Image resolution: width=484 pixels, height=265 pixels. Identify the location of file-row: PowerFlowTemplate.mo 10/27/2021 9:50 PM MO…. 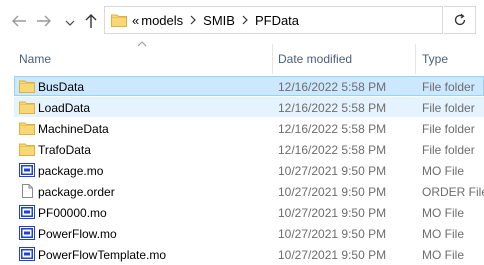
(242, 254).